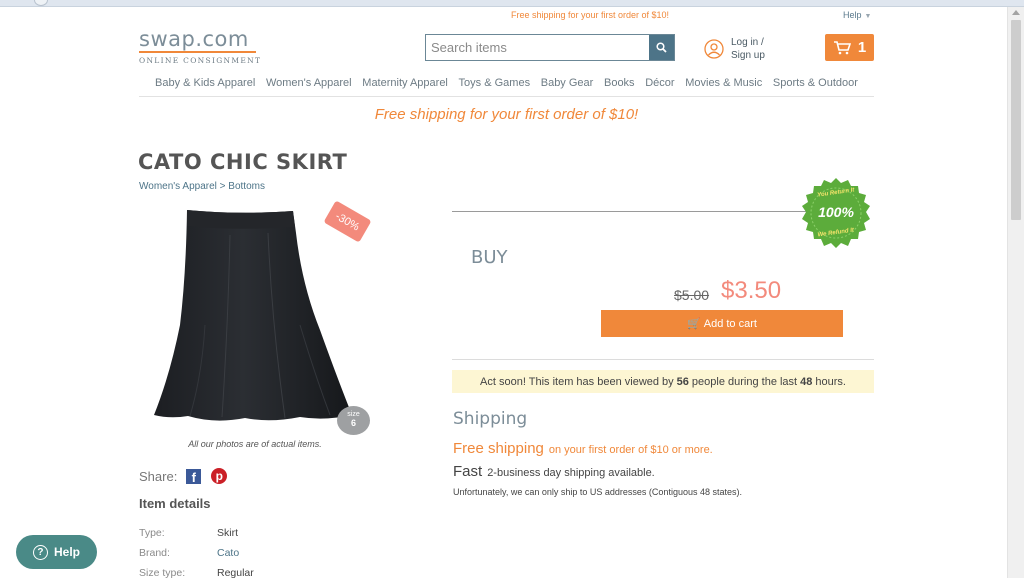 The height and width of the screenshot is (578, 1024). Describe the element at coordinates (468, 471) in the screenshot. I see `fast-shipping-title: Fast` at that location.